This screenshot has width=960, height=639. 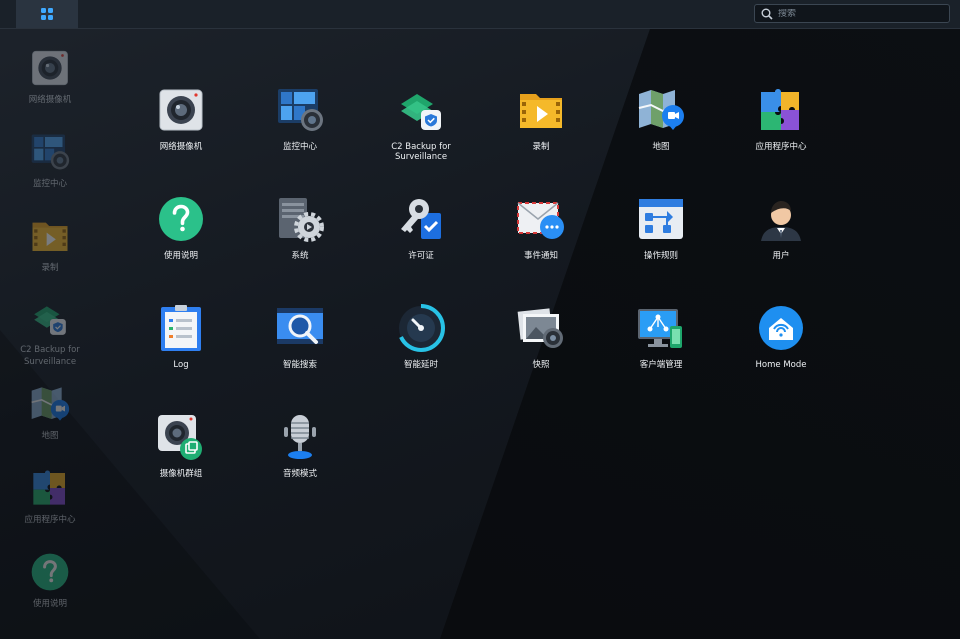 What do you see at coordinates (181, 437) in the screenshot?
I see `camera-group-icon` at bounding box center [181, 437].